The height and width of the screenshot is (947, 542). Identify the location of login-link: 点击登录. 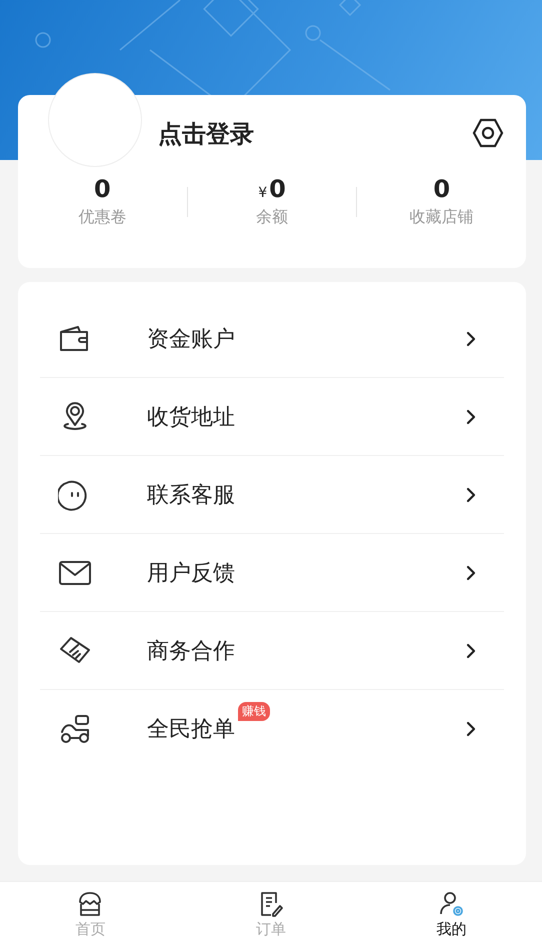
(206, 134).